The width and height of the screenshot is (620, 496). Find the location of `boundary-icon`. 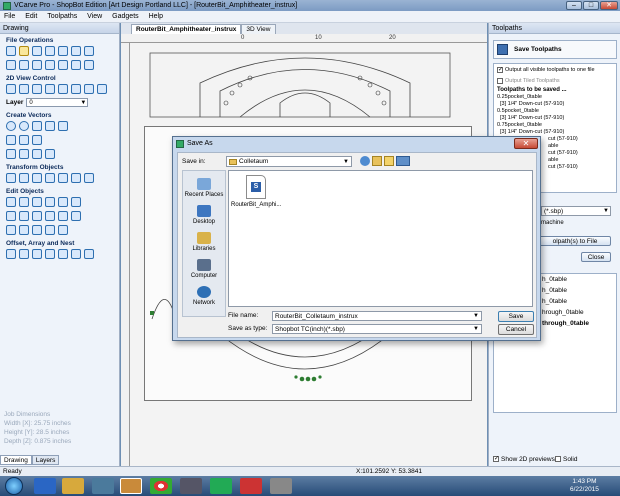

boundary-icon is located at coordinates (50, 230).